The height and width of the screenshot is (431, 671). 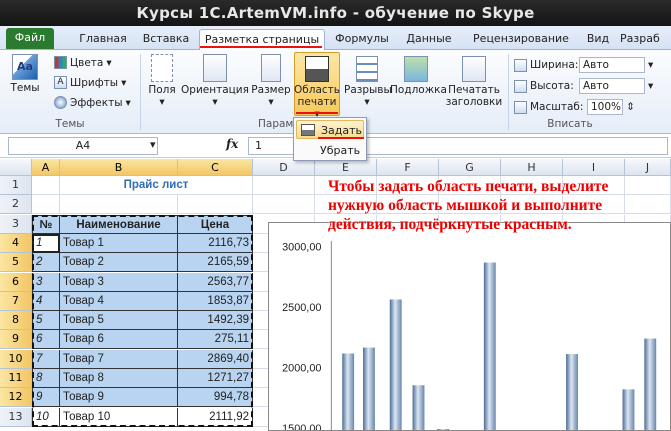 What do you see at coordinates (16, 167) in the screenshot?
I see `select-all-corner` at bounding box center [16, 167].